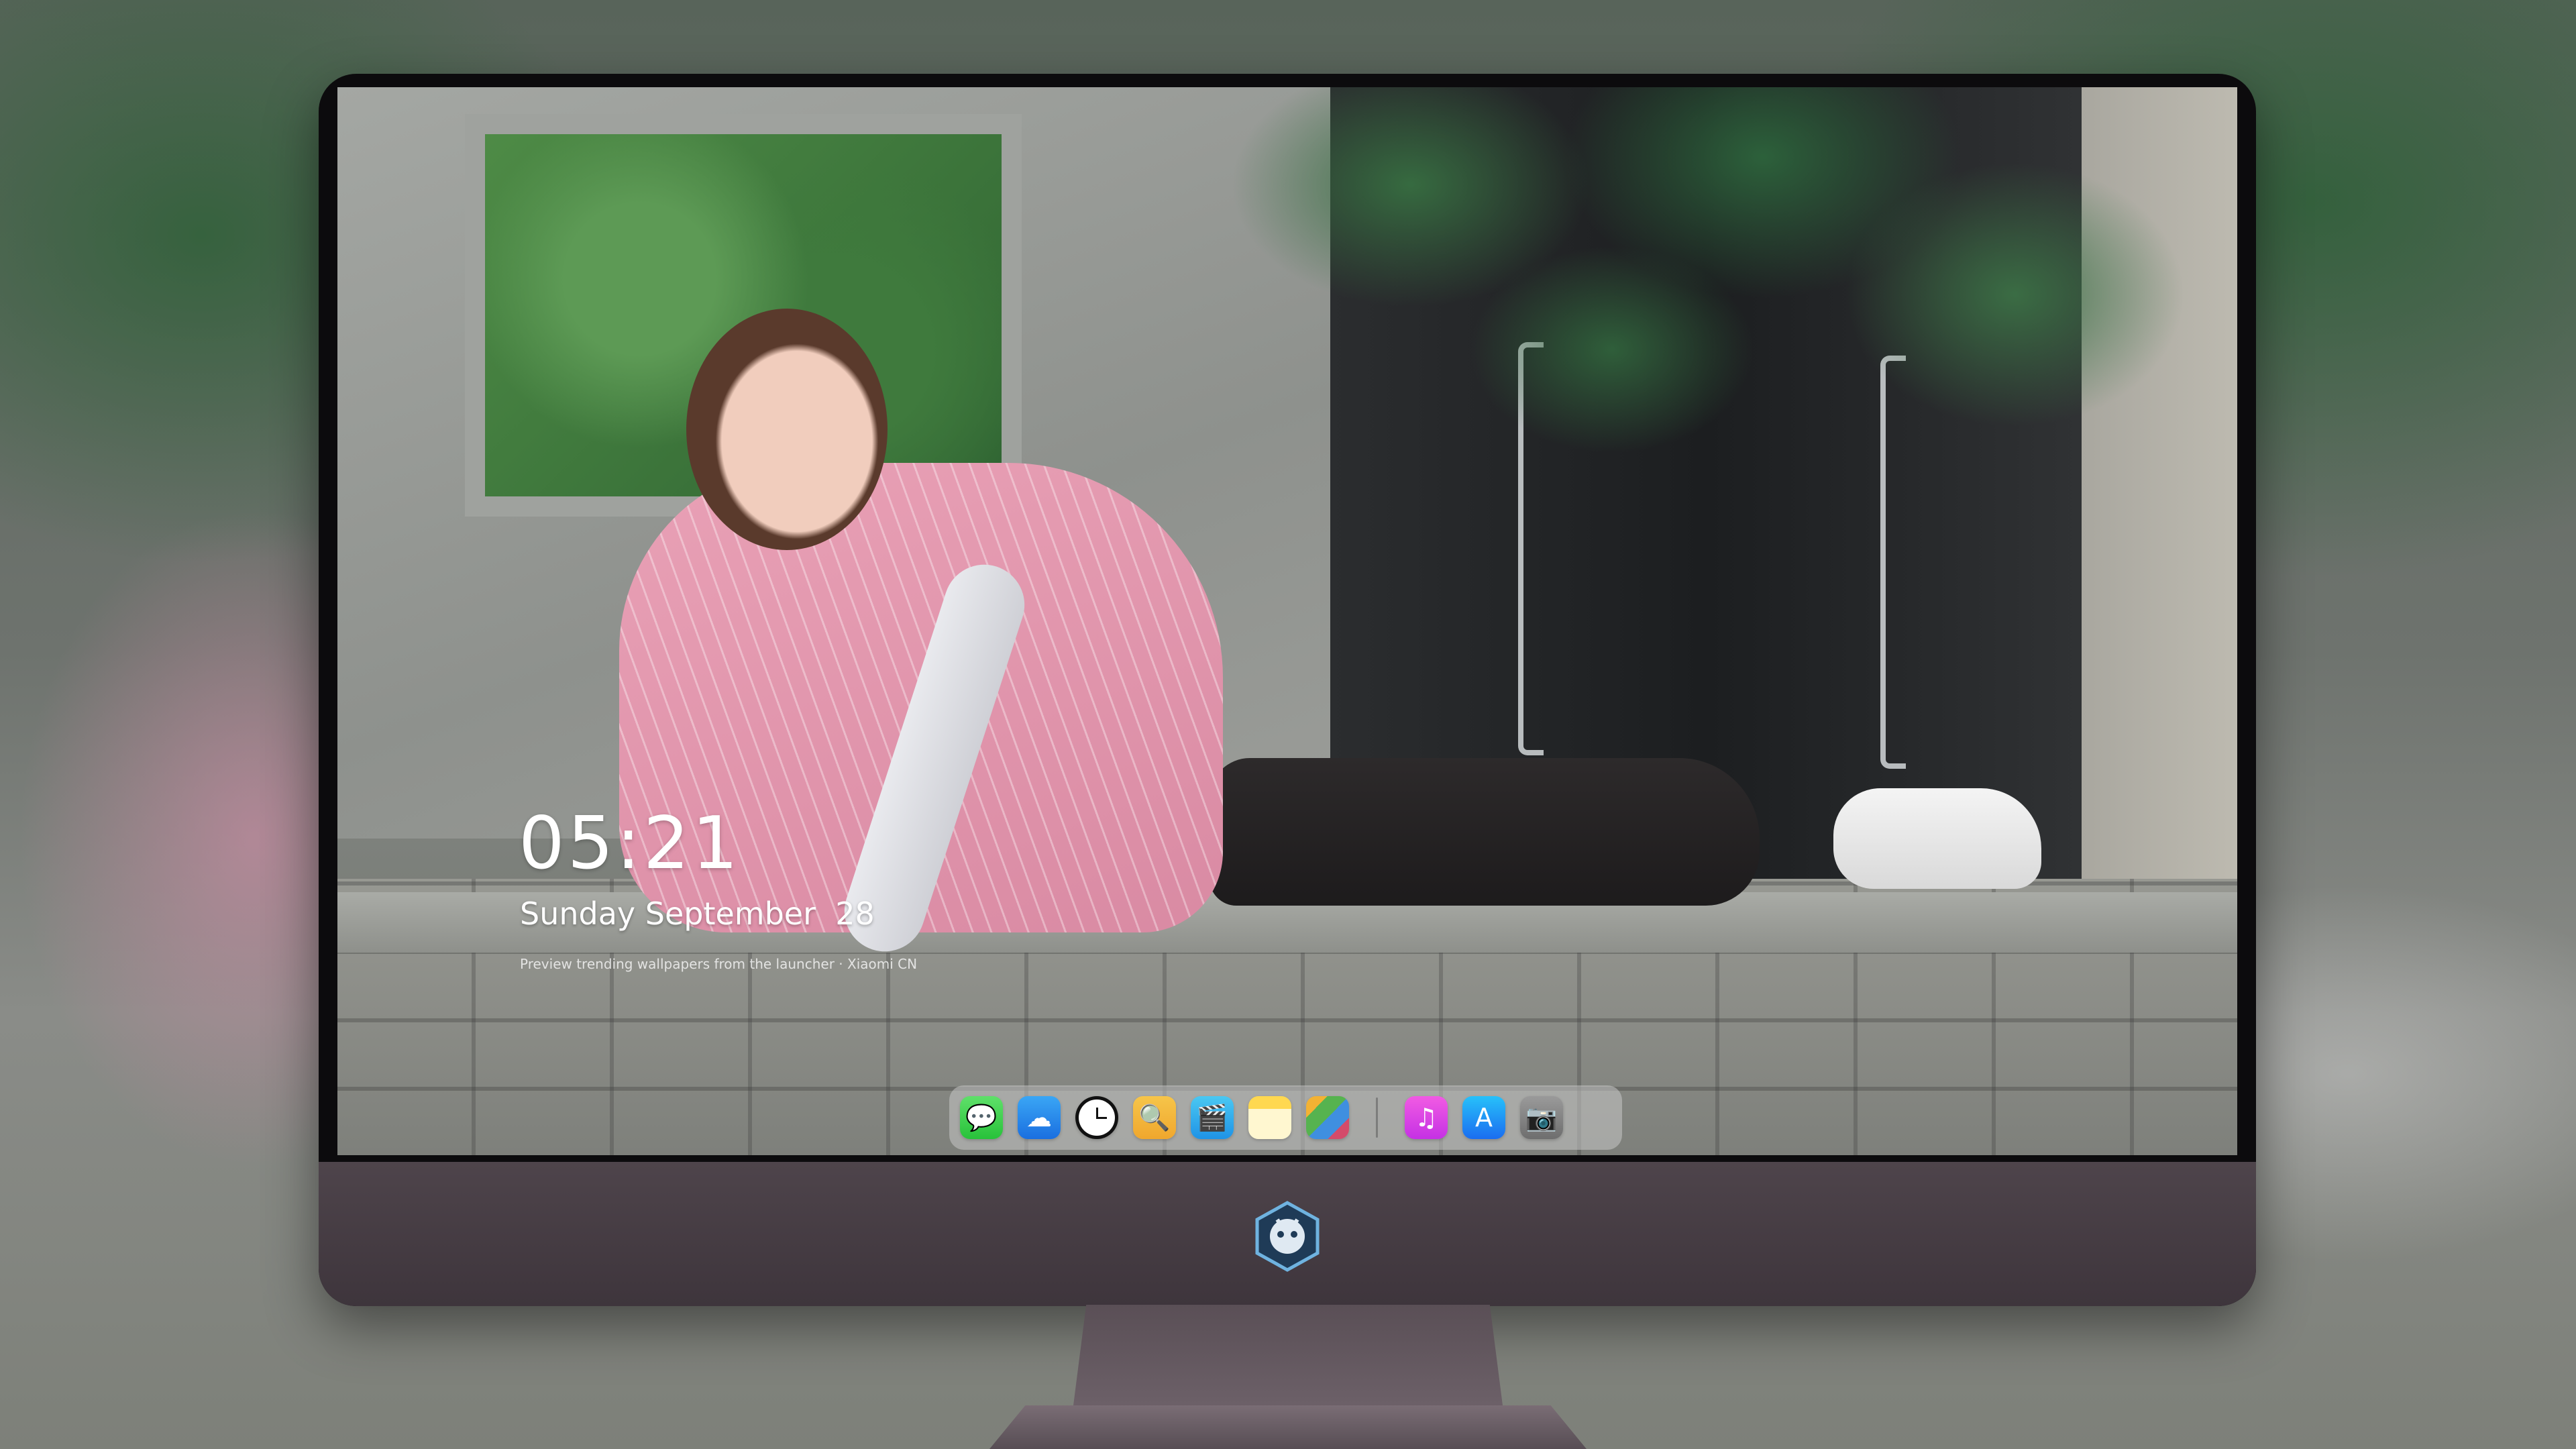  I want to click on notes-icon, so click(1269, 1117).